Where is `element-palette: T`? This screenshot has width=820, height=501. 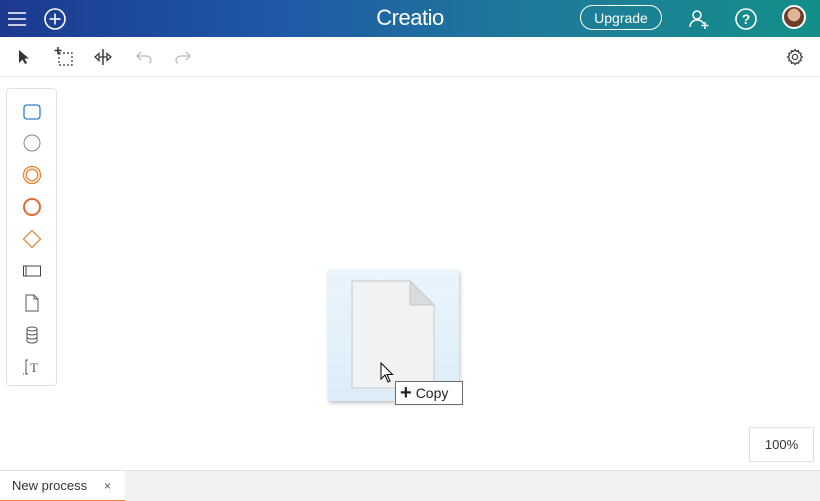 element-palette: T is located at coordinates (31, 237).